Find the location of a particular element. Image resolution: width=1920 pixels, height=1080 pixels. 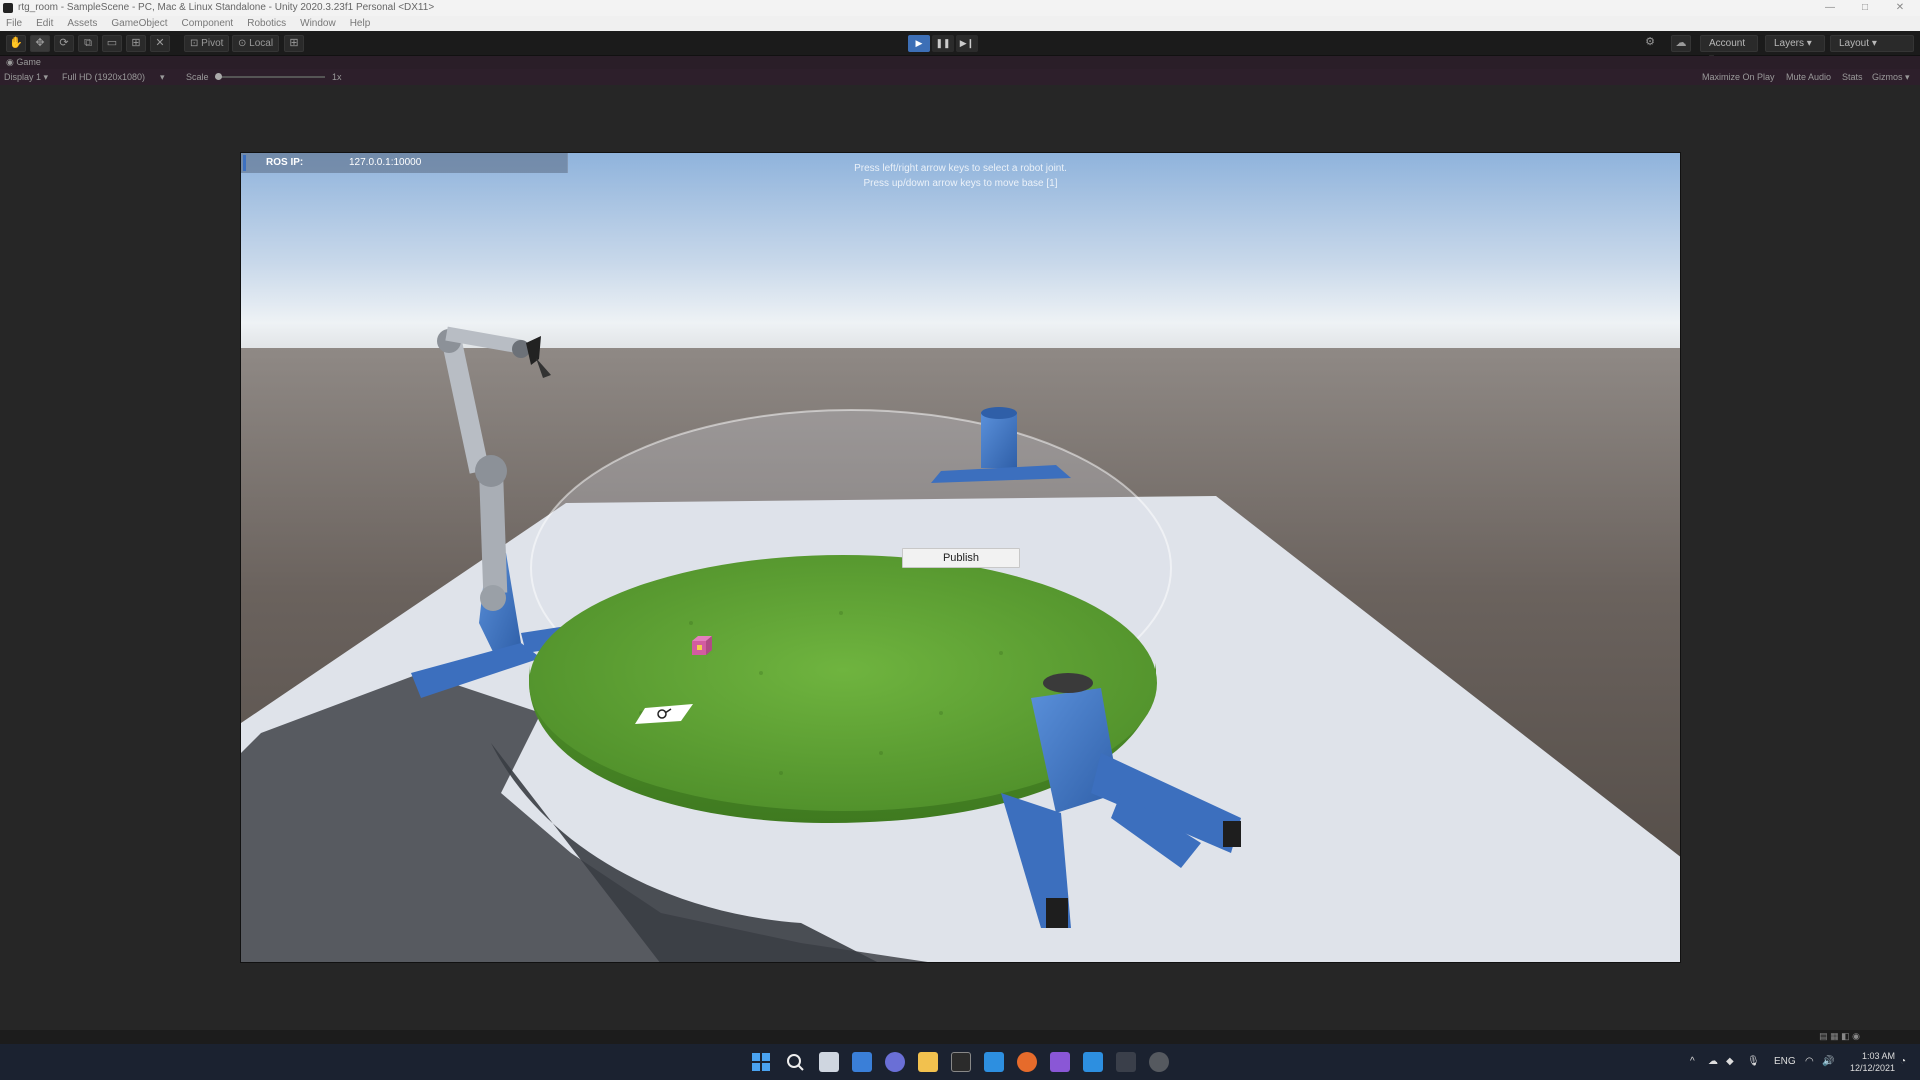

menu-file: File is located at coordinates (14, 23).